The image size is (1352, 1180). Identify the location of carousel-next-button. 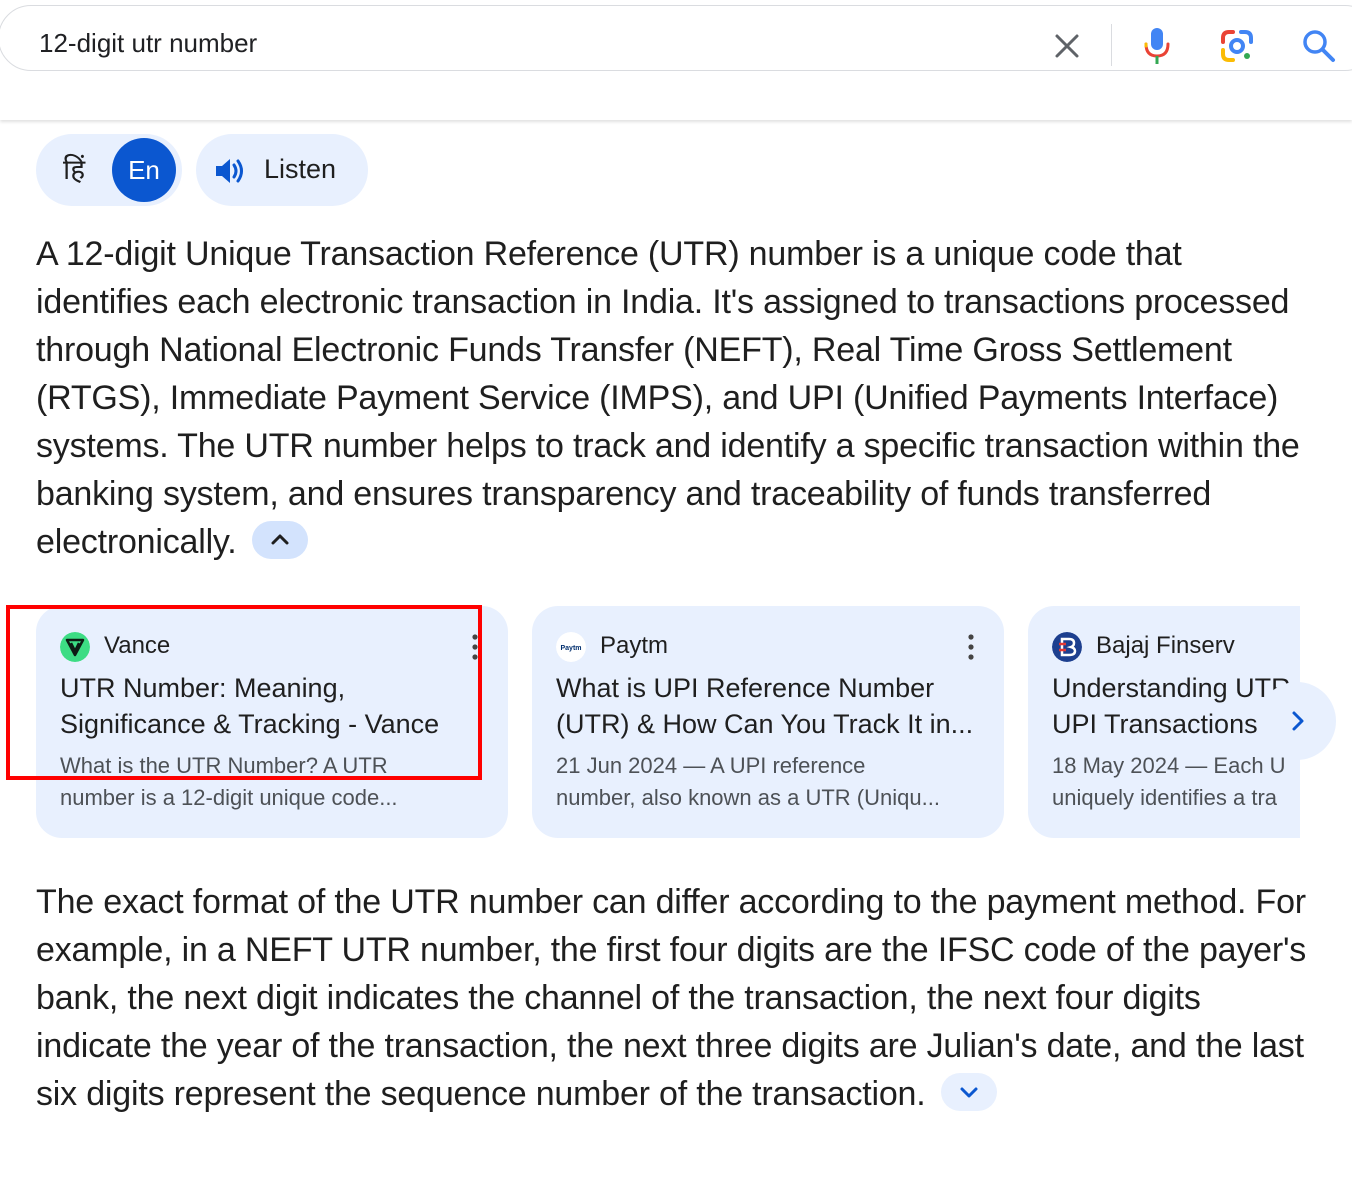
(1297, 721).